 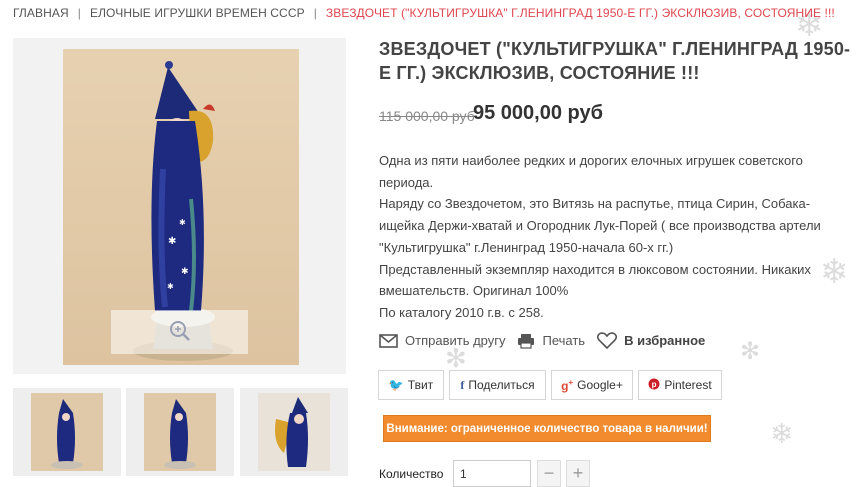 I want to click on pinterest-share-label: Pinterest, so click(x=688, y=385).